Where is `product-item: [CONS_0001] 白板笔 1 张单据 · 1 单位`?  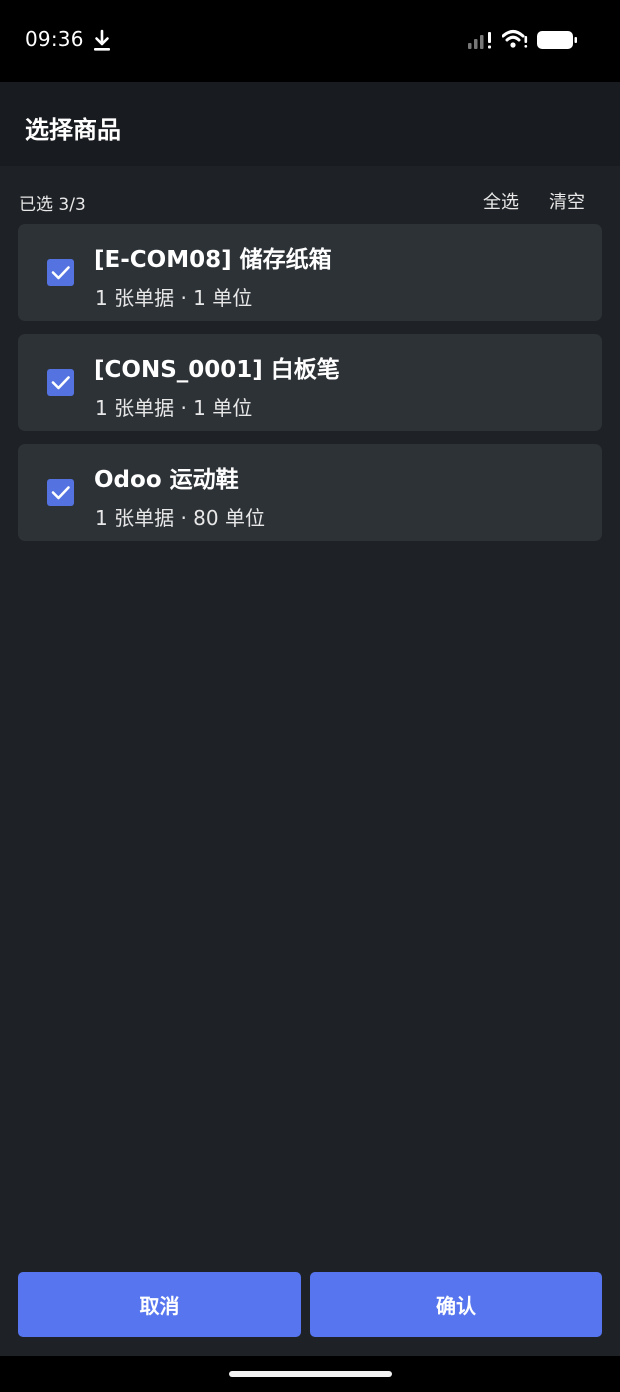
product-item: [CONS_0001] 白板笔 1 张单据 · 1 单位 is located at coordinates (310, 382).